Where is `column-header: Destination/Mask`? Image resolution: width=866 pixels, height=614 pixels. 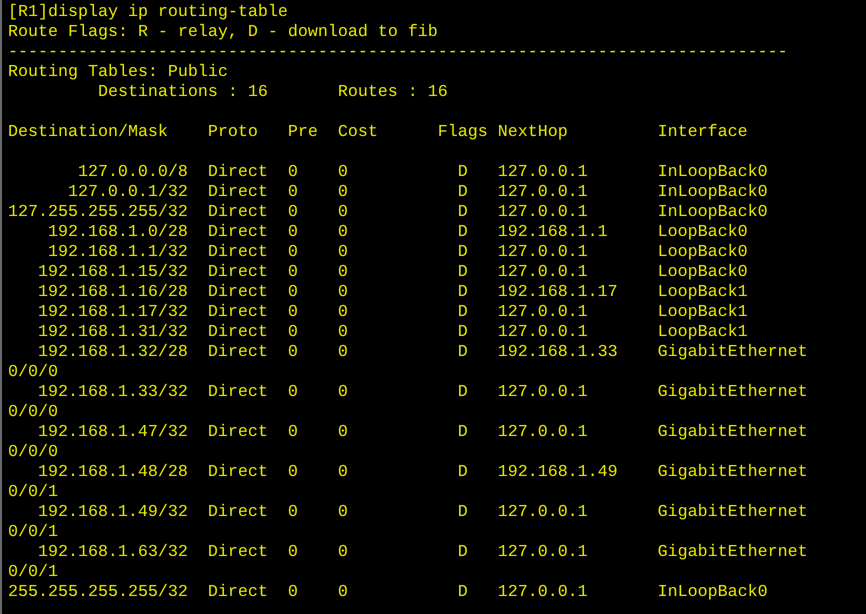 column-header: Destination/Mask is located at coordinates (88, 132).